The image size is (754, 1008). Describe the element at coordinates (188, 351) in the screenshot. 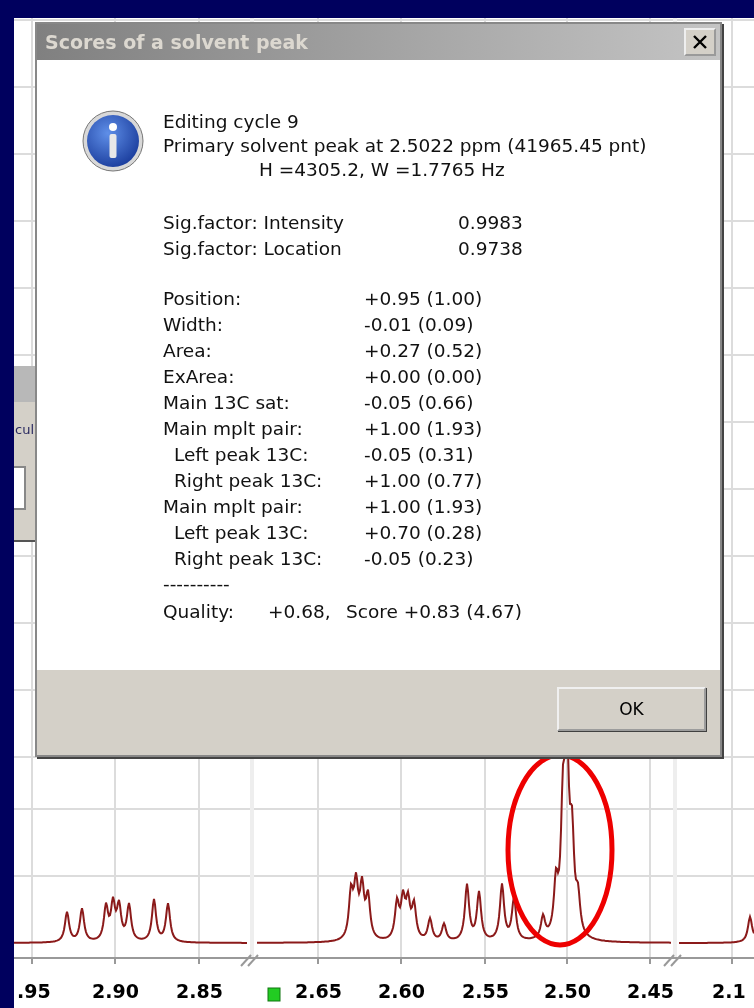

I see `score-label: Area:` at that location.